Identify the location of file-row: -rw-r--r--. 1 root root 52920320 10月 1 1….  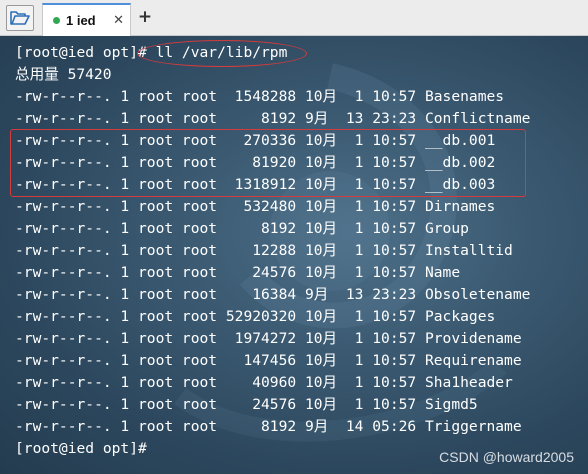
(255, 316).